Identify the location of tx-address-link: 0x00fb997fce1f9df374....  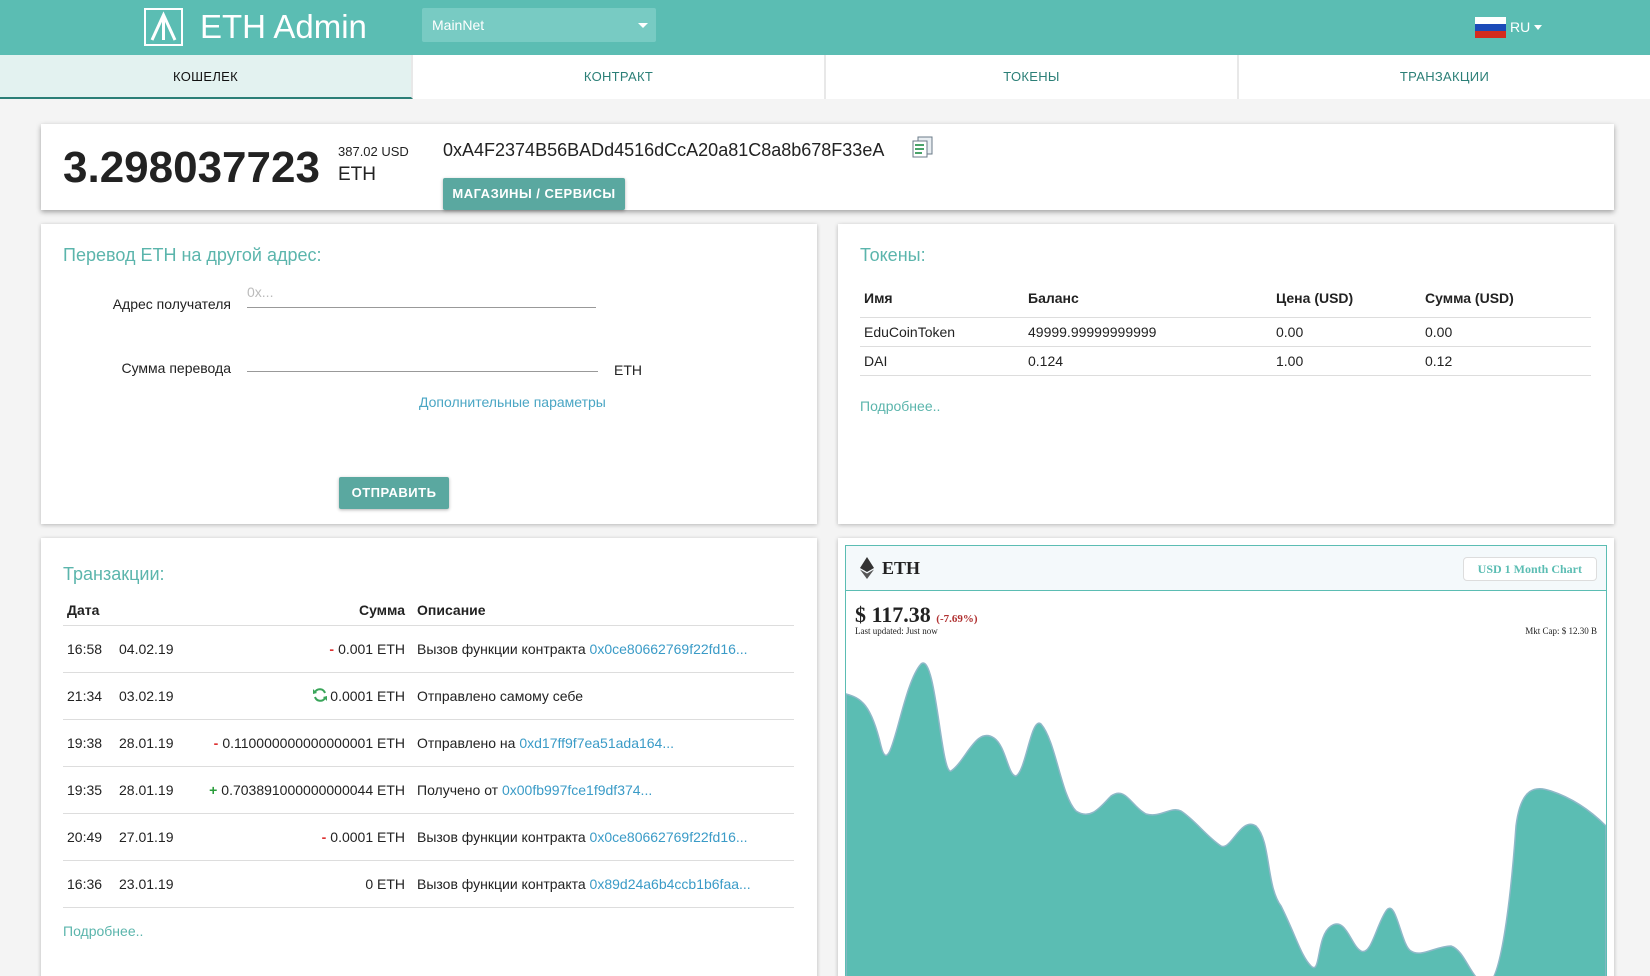
(577, 790).